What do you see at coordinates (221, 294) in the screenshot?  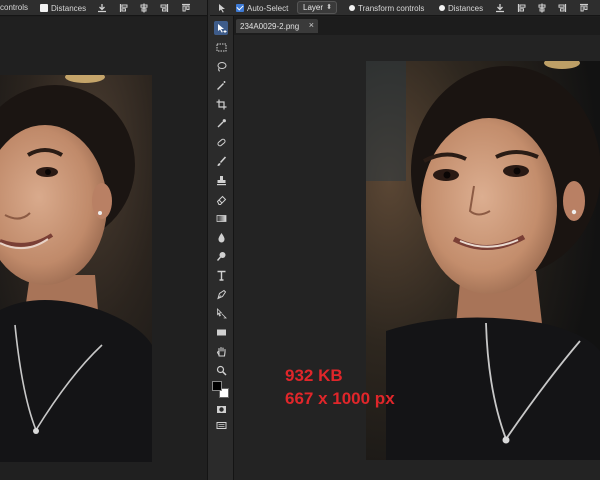 I see `pen-tool-icon` at bounding box center [221, 294].